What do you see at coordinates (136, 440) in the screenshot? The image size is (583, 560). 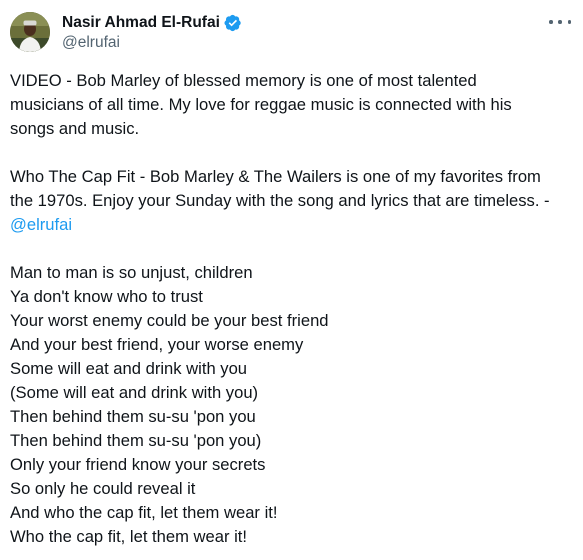 I see `lyric-line: Then behind them su-su 'pon you)` at bounding box center [136, 440].